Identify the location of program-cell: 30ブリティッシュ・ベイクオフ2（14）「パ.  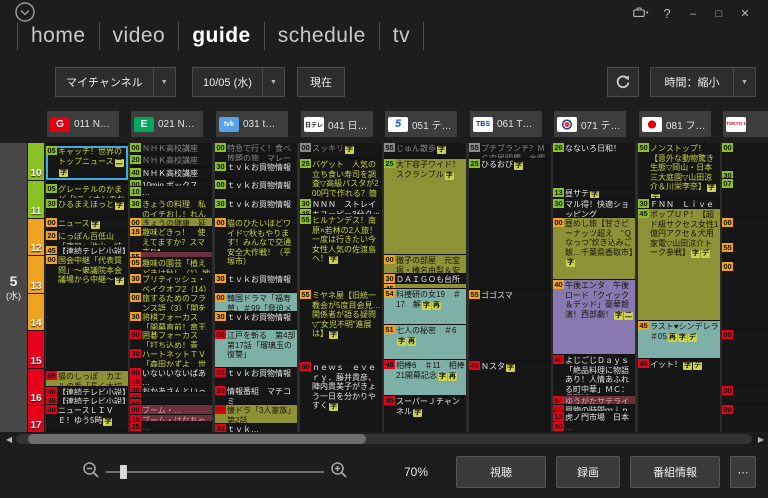
(171, 283).